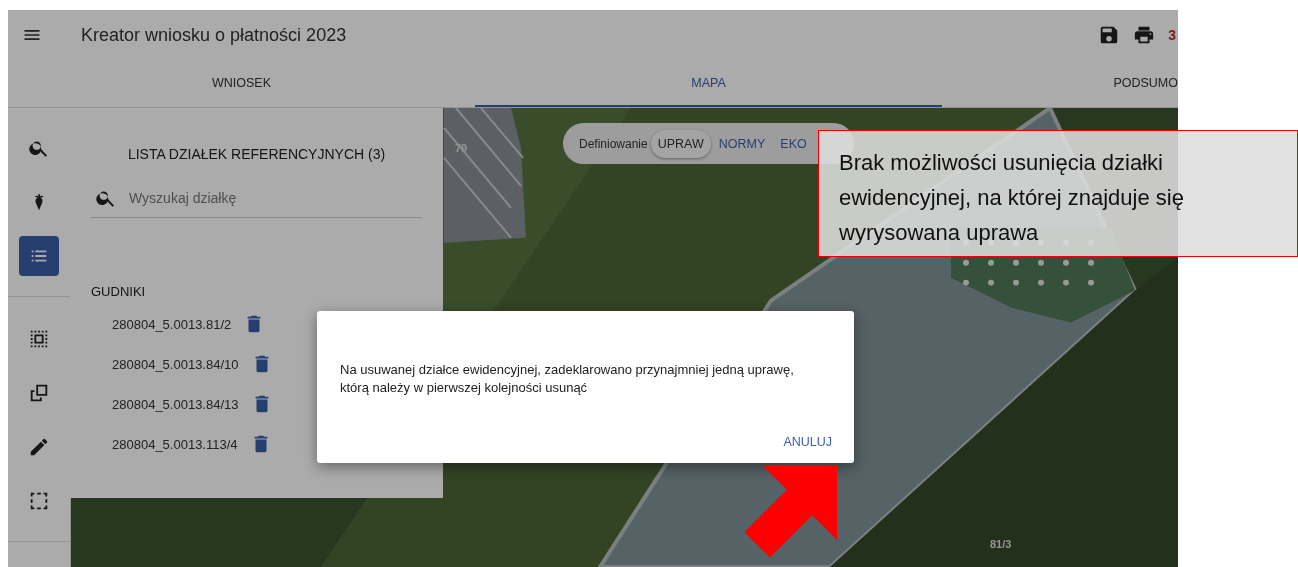 The height and width of the screenshot is (567, 1298). What do you see at coordinates (241, 83) in the screenshot?
I see `tab: WNIOSEK` at bounding box center [241, 83].